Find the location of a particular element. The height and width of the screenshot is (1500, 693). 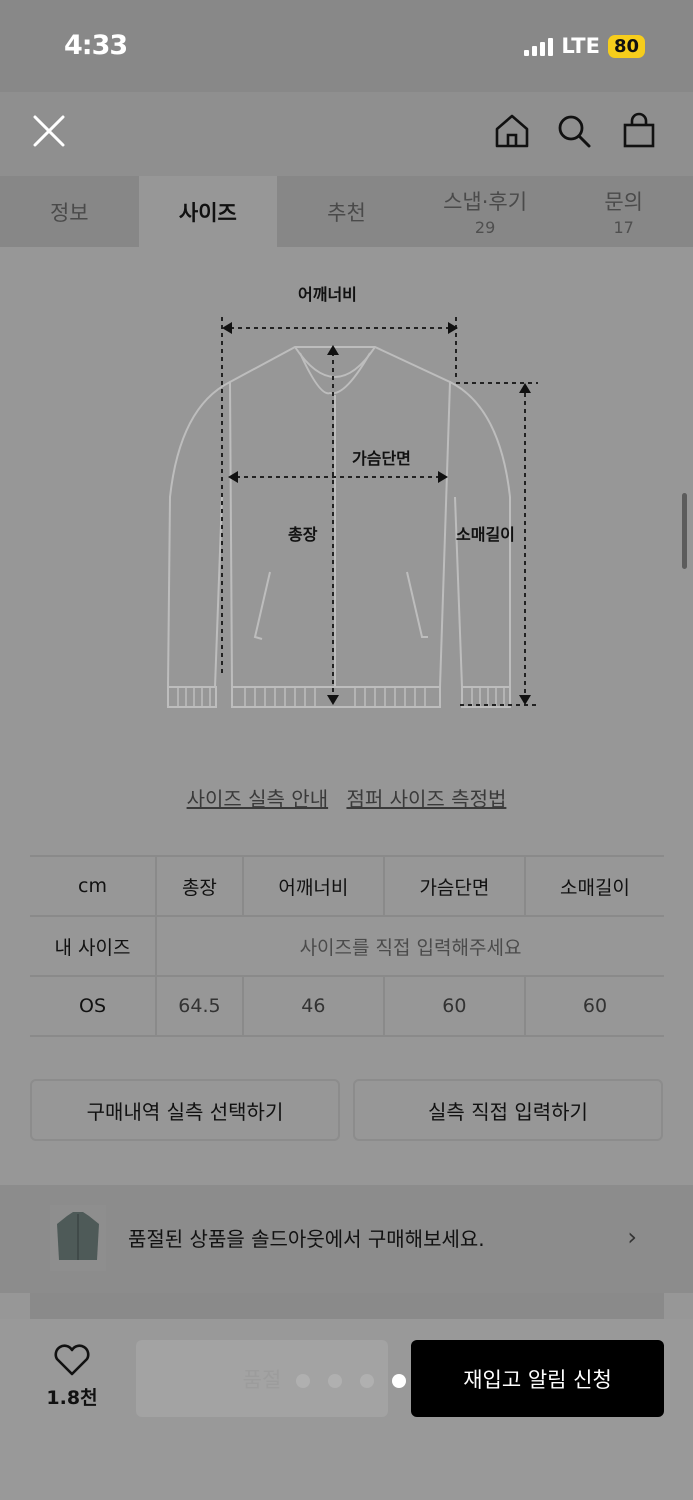

table-header-row: cm 총장 어깨너비 가슴단면 소매길이 is located at coordinates (347, 886).